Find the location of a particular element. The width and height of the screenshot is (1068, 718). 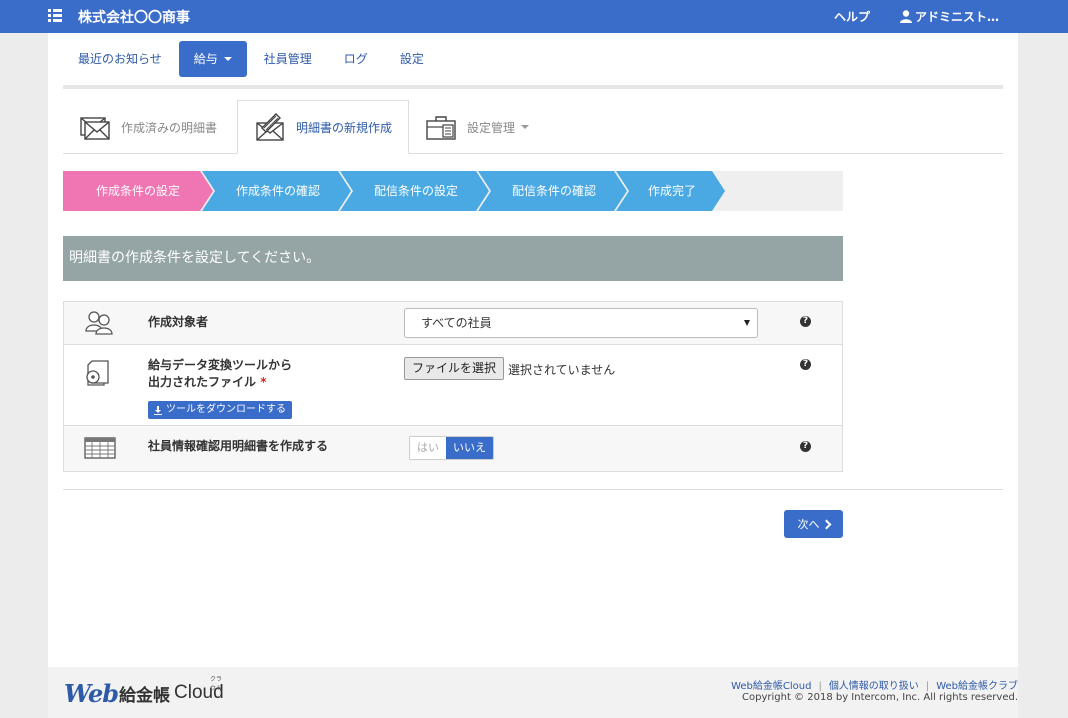

nav-item-salary: 給与 is located at coordinates (212, 59).